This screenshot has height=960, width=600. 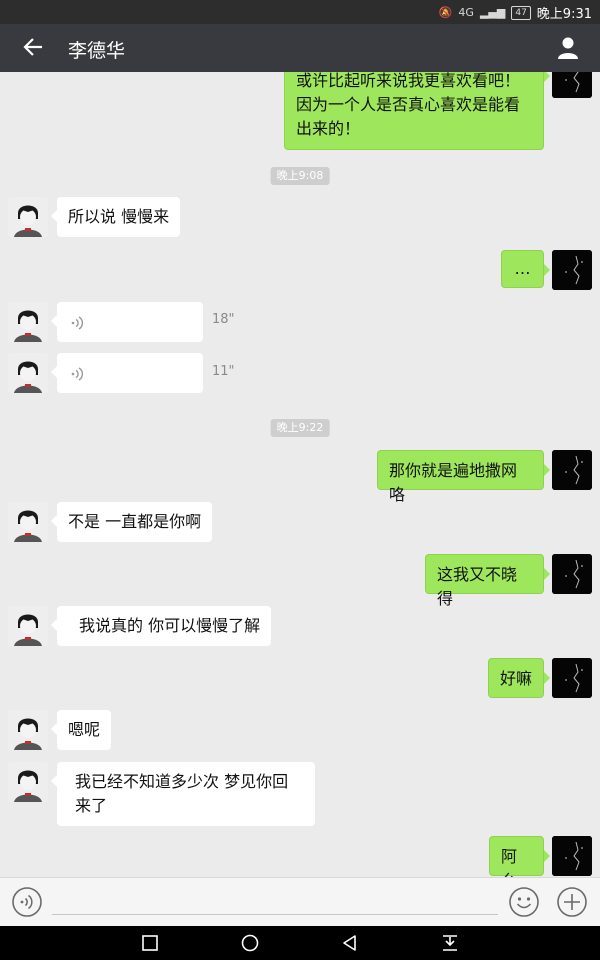 What do you see at coordinates (477, 586) in the screenshot?
I see `message-text: 这我又不晓得` at bounding box center [477, 586].